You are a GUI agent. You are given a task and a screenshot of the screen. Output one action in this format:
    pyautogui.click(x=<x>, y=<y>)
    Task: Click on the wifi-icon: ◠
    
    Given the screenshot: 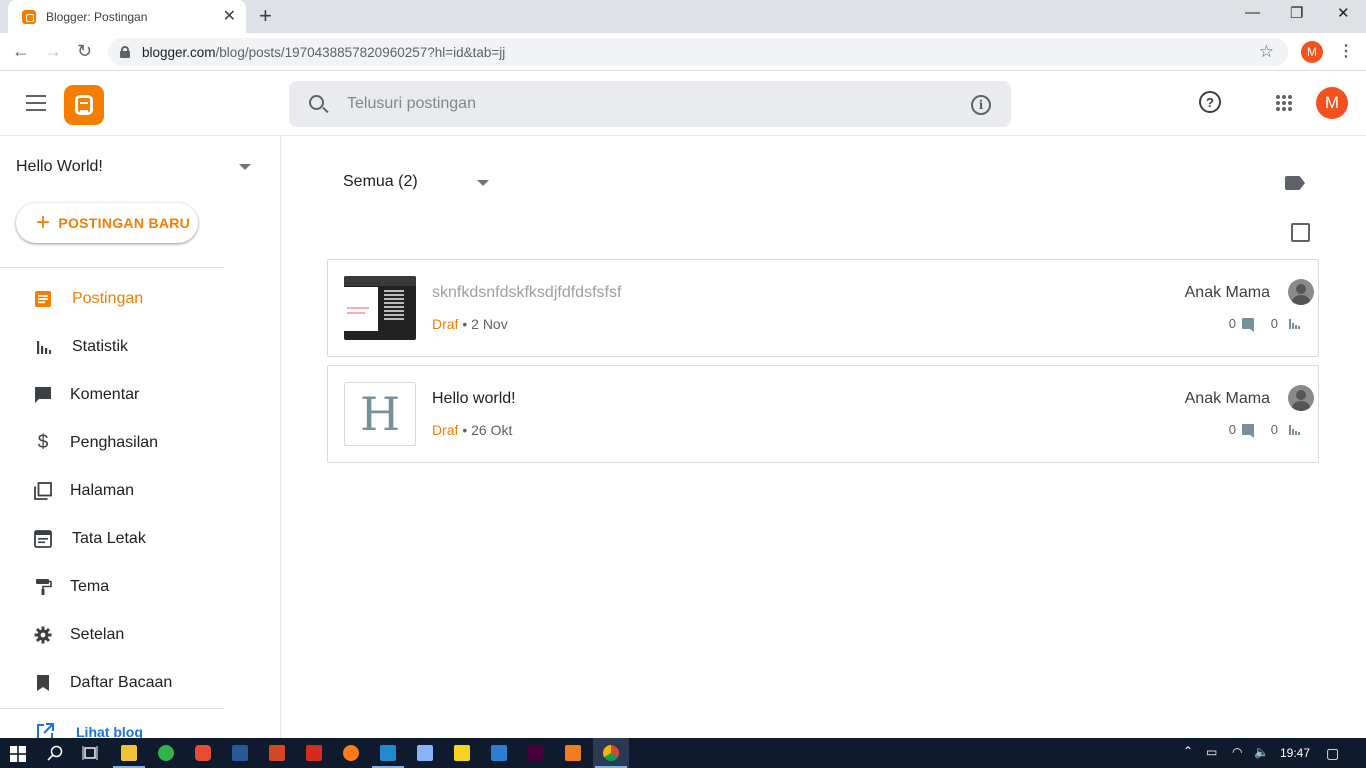 What is the action you would take?
    pyautogui.click(x=1237, y=752)
    